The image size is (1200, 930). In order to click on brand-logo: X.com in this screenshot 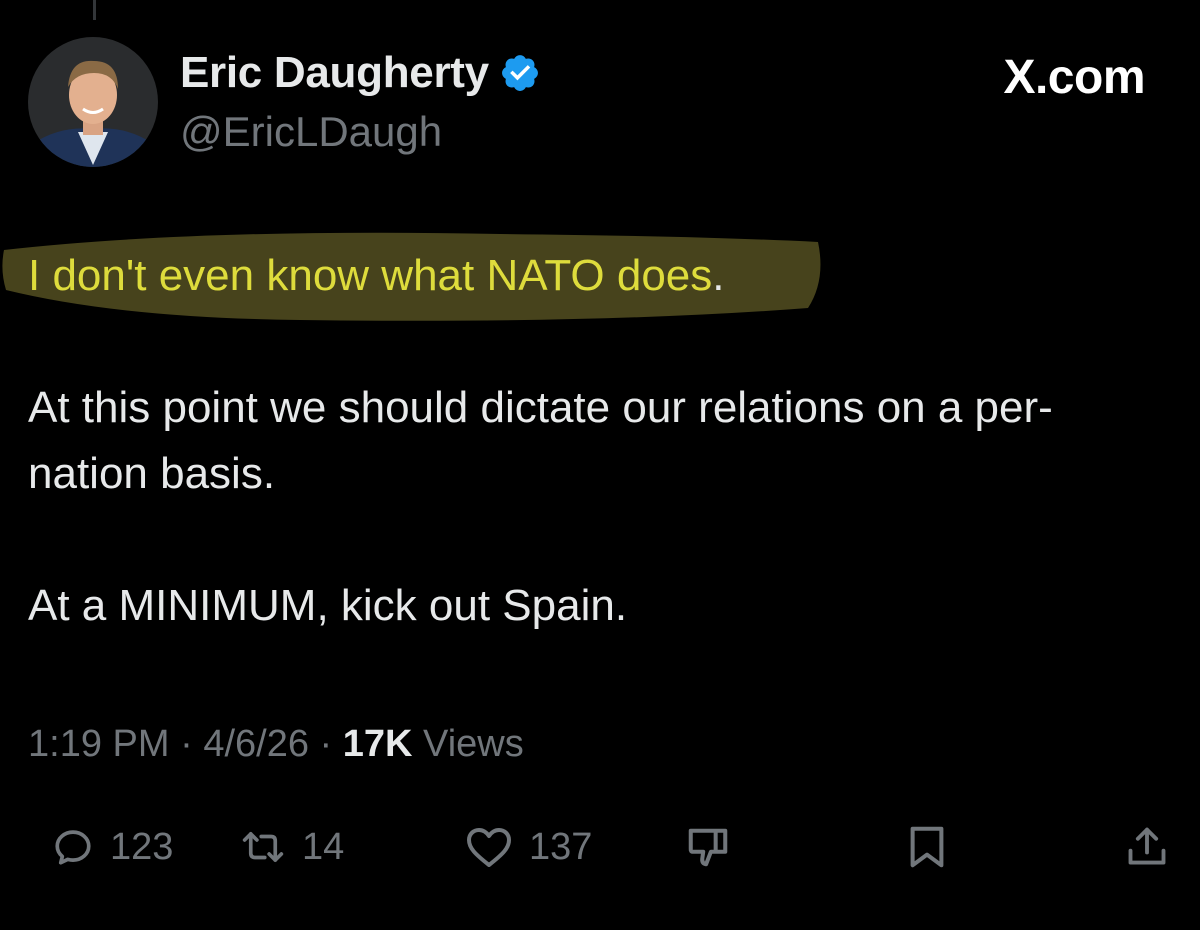, I will do `click(1074, 77)`.